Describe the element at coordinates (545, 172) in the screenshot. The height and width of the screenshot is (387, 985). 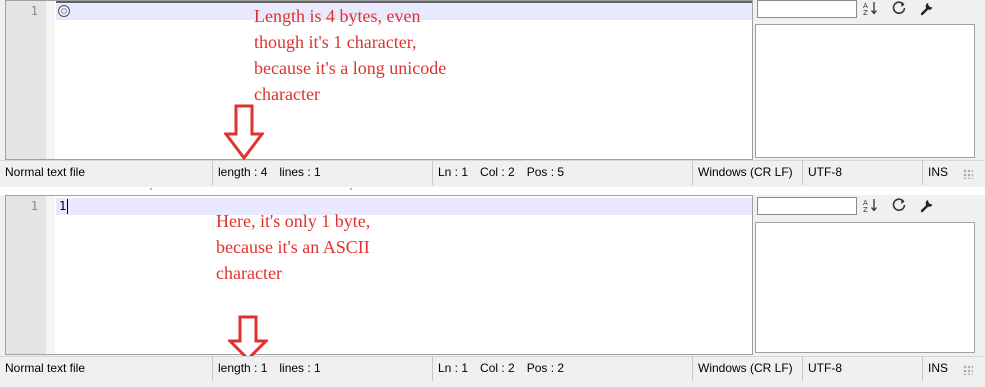
I see `status-pos: Pos : 5` at that location.